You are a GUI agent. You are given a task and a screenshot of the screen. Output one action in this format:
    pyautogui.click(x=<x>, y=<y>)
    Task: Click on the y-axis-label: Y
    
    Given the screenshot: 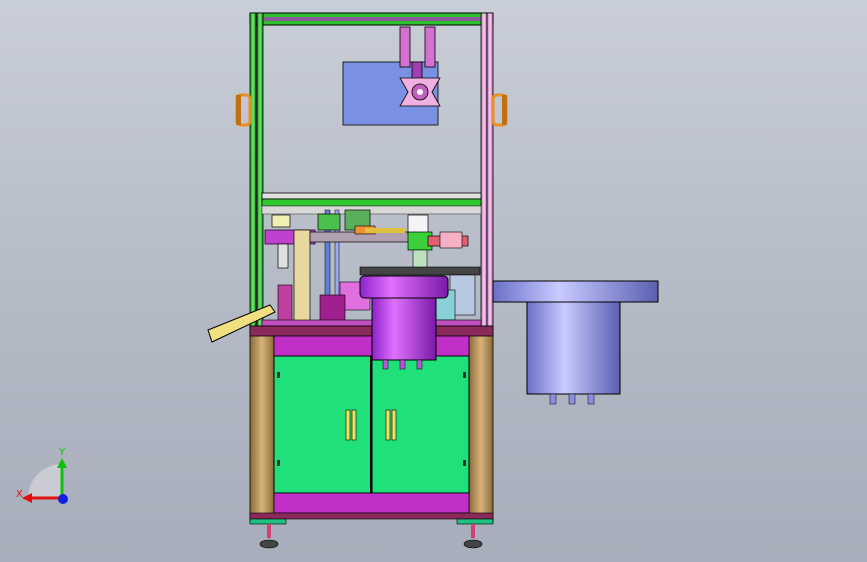 What is the action you would take?
    pyautogui.click(x=62, y=452)
    